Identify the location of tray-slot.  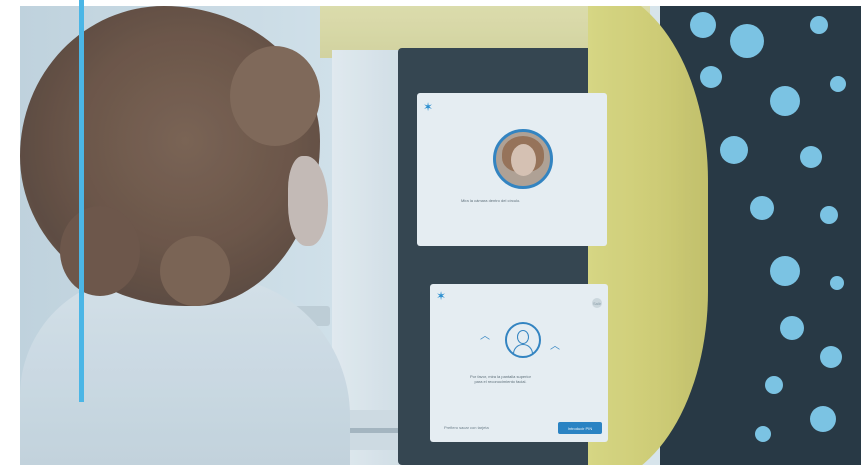
(375, 430).